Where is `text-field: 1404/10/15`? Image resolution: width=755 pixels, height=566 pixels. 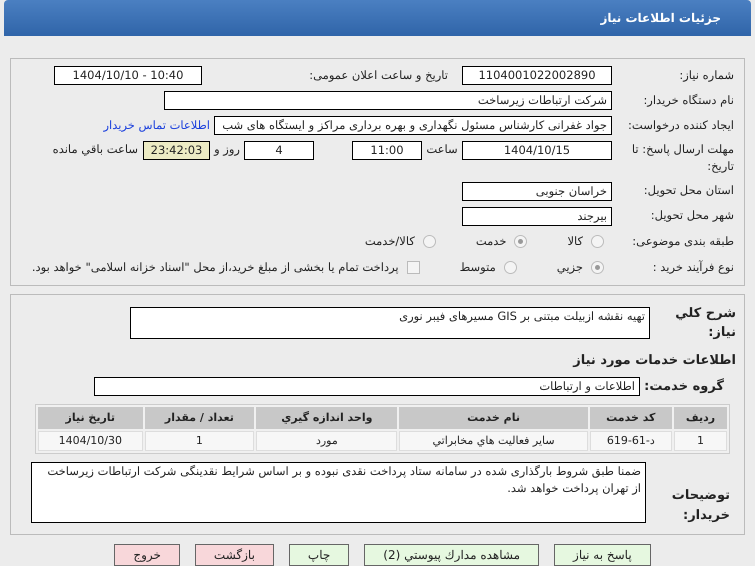
text-field: 1404/10/15 is located at coordinates (537, 150).